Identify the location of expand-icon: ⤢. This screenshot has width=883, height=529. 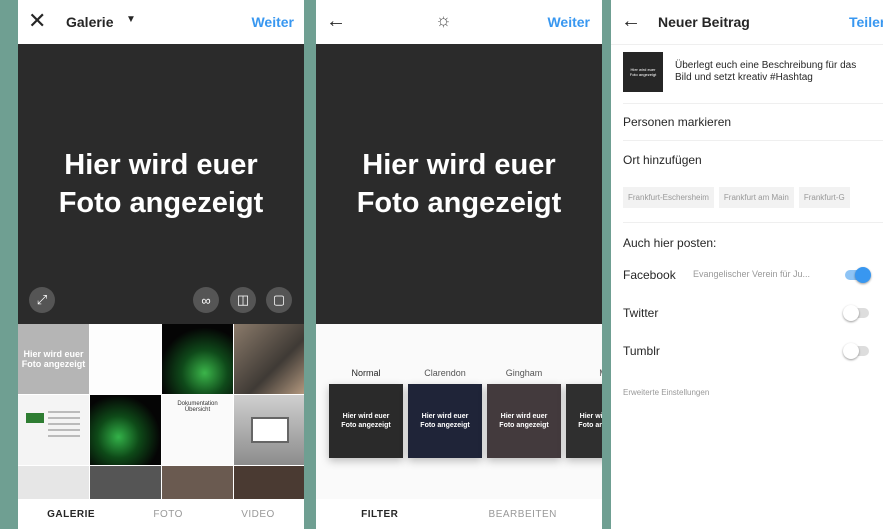
(42, 300).